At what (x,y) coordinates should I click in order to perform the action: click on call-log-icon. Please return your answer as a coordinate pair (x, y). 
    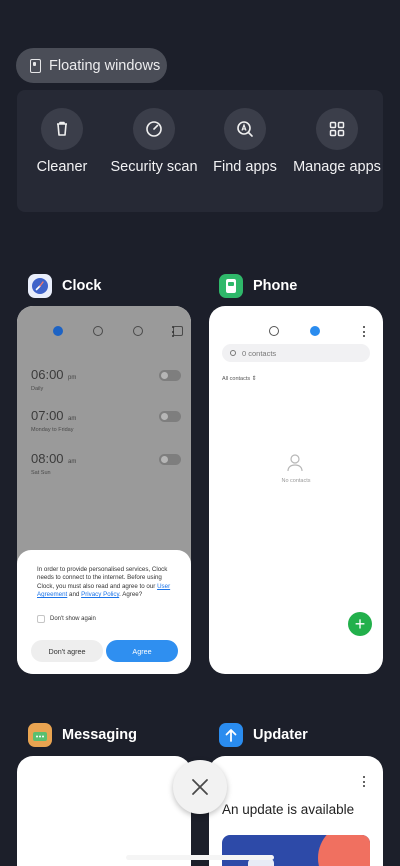
    Looking at the image, I should click on (274, 331).